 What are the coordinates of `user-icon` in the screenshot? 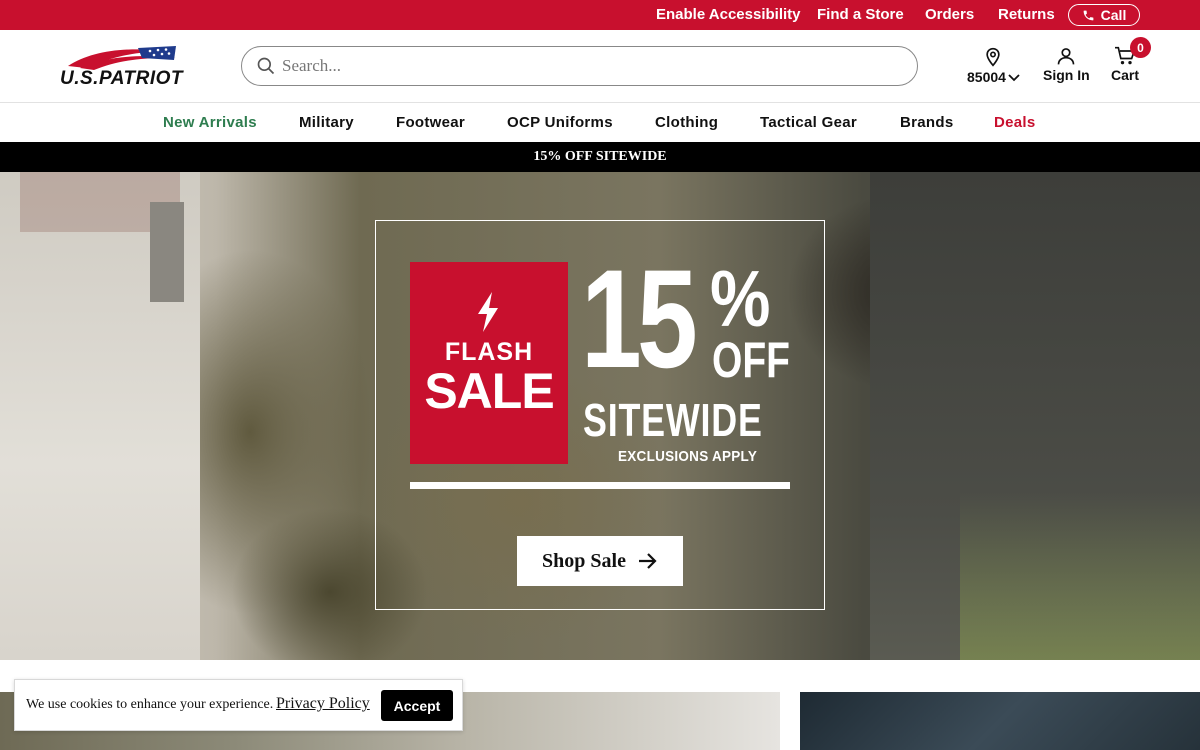 It's located at (1066, 56).